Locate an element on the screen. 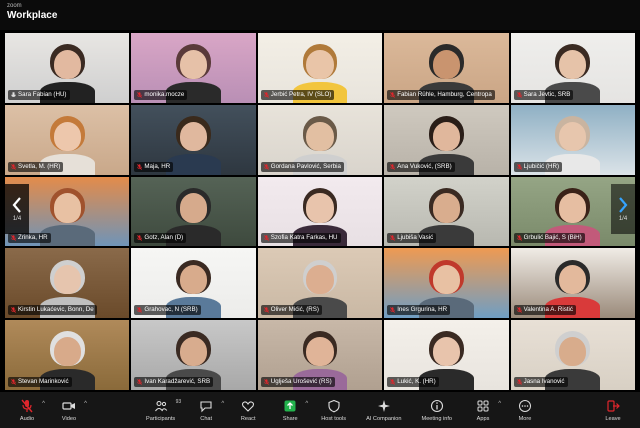 This screenshot has height=428, width=640. leave-label: Leave is located at coordinates (613, 419).